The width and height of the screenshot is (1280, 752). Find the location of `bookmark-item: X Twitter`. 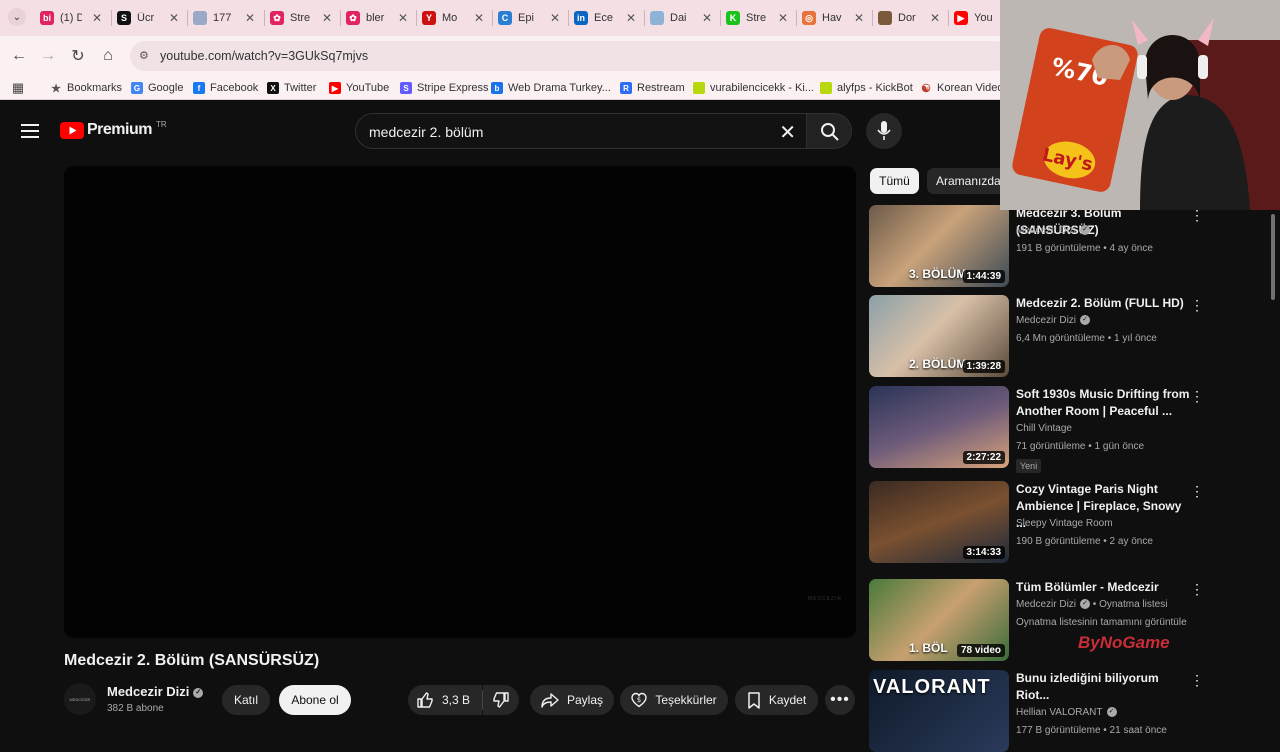

bookmark-item: X Twitter is located at coordinates (291, 88).